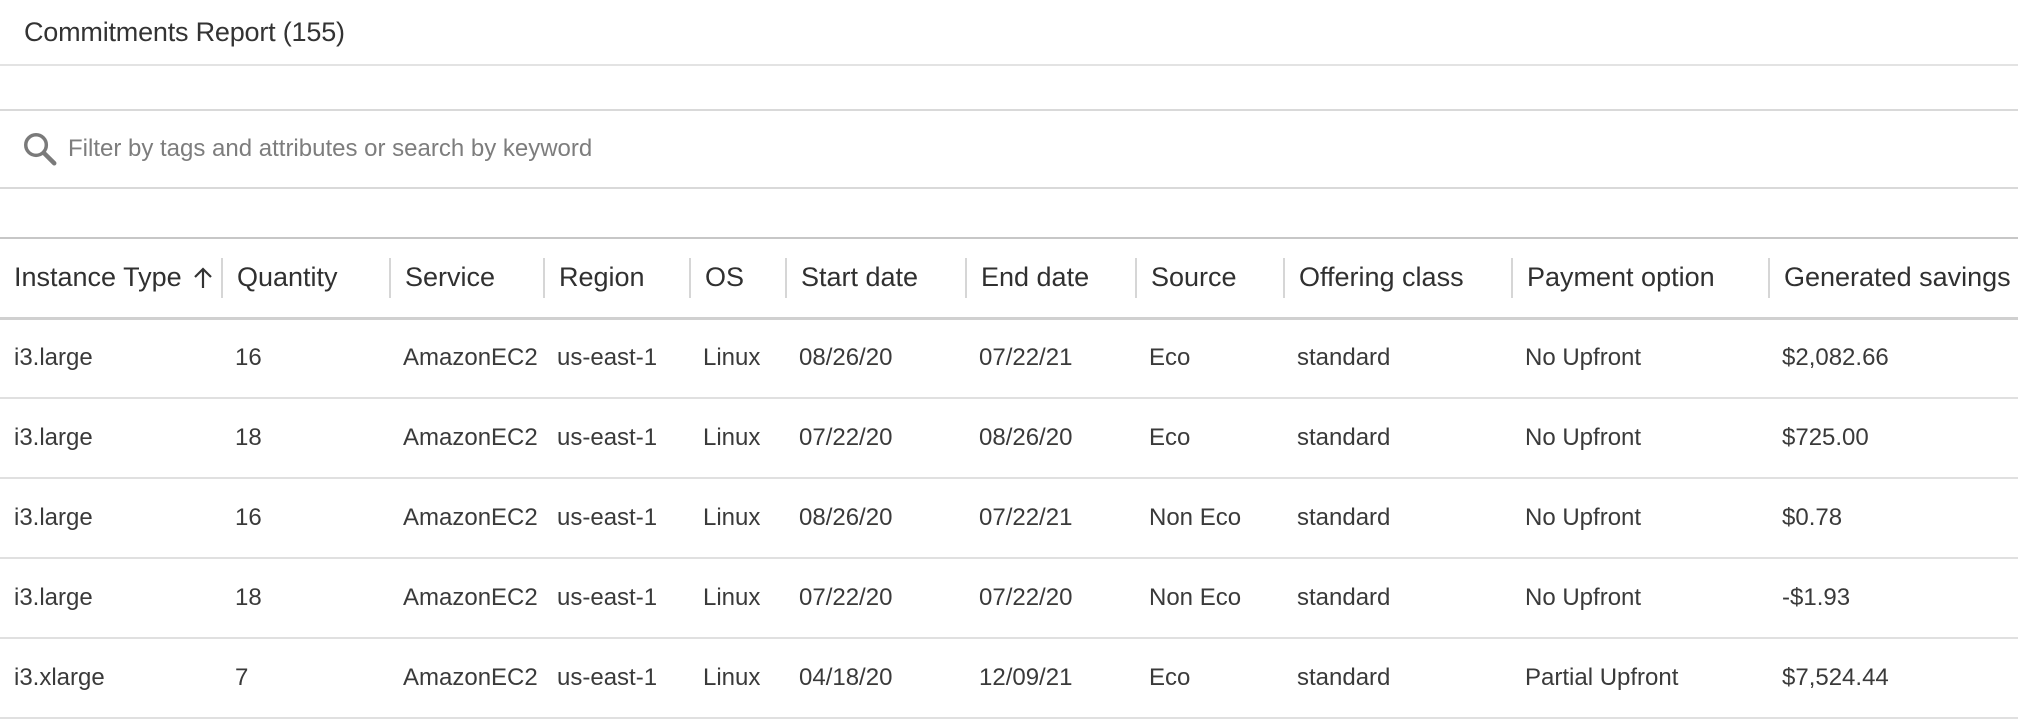 The width and height of the screenshot is (2018, 719). I want to click on search-icon, so click(40, 149).